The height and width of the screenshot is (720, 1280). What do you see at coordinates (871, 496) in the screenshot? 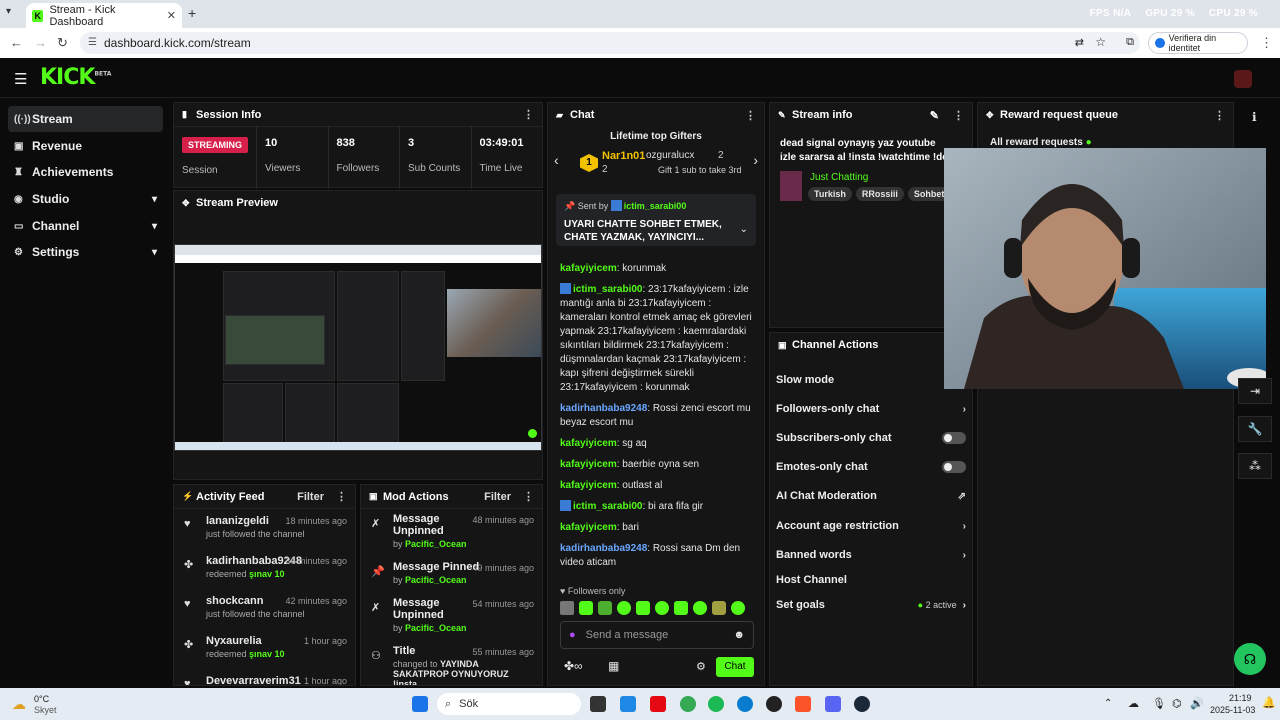
I see `ai-moderation-action: AI Chat Moderation ⇗` at bounding box center [871, 496].